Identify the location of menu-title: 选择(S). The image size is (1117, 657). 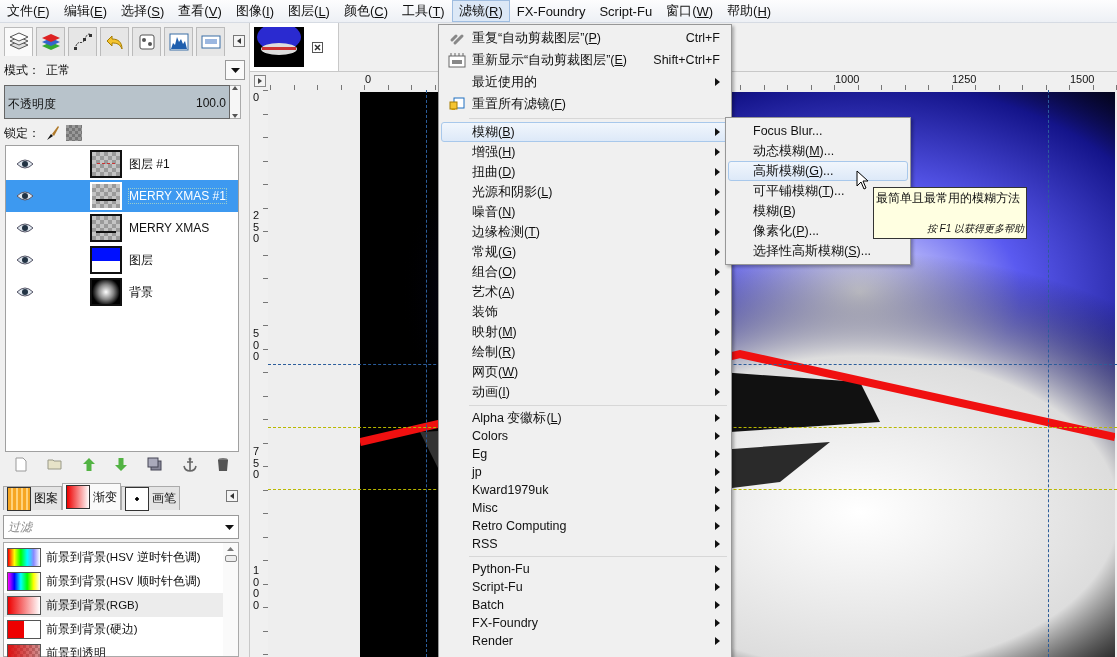
(143, 11).